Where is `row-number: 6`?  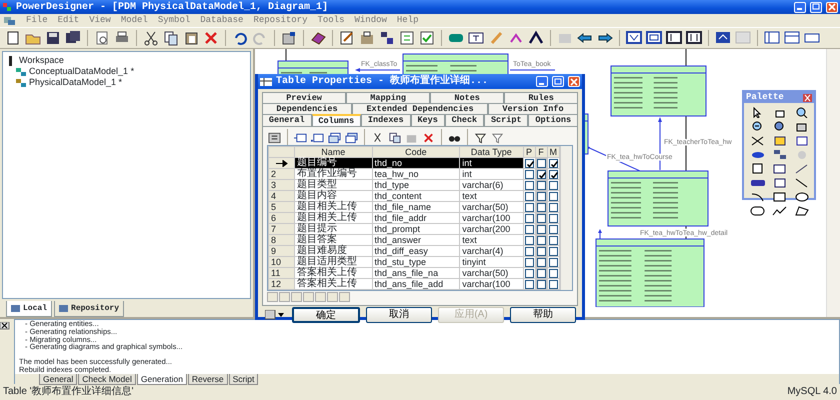
row-number: 6 is located at coordinates (281, 218).